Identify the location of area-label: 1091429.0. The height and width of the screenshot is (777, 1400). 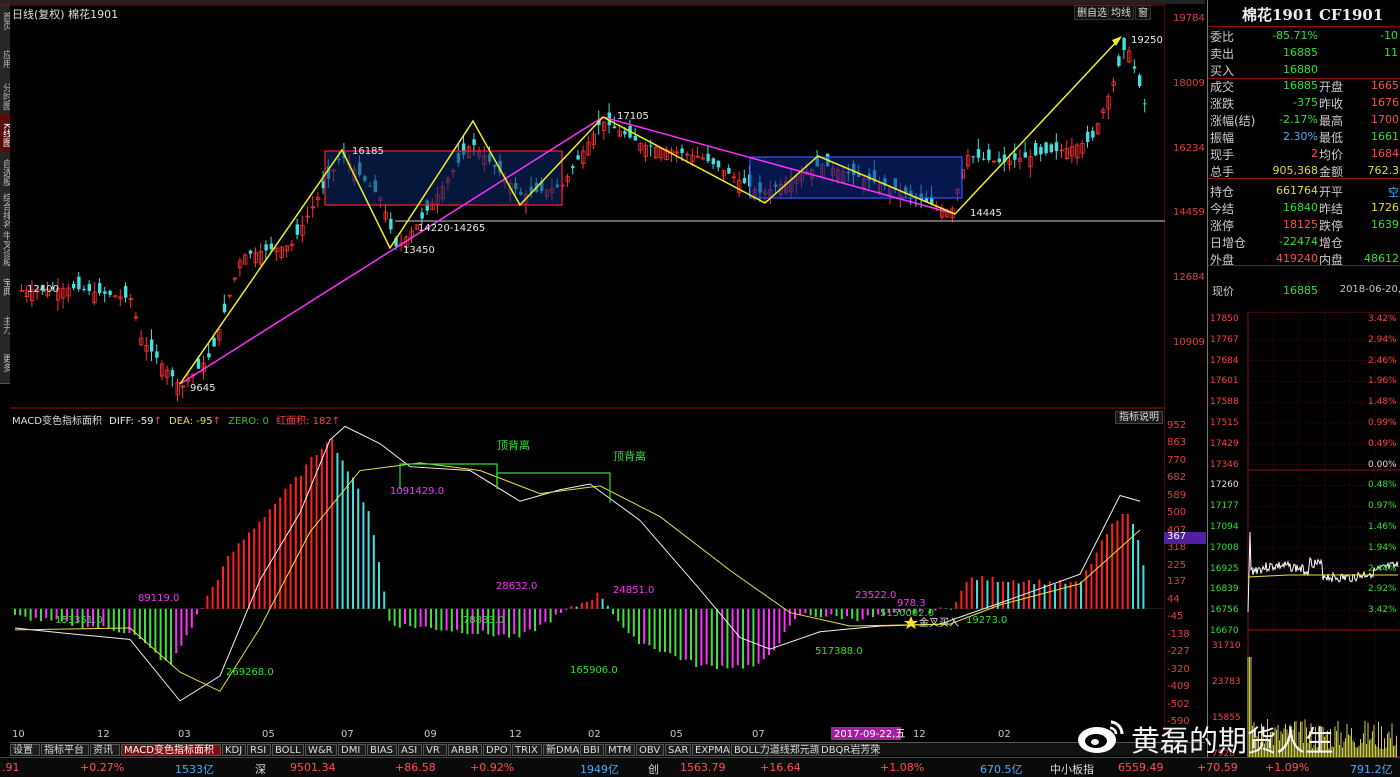
(417, 491).